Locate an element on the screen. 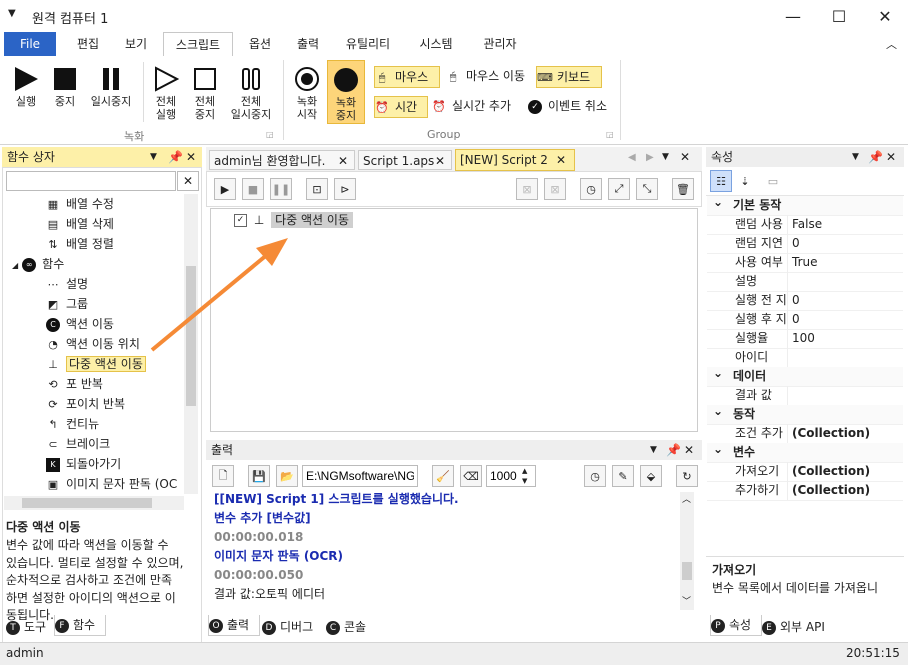 The width and height of the screenshot is (908, 665). scroll-up-icon: ︿ is located at coordinates (686, 498).